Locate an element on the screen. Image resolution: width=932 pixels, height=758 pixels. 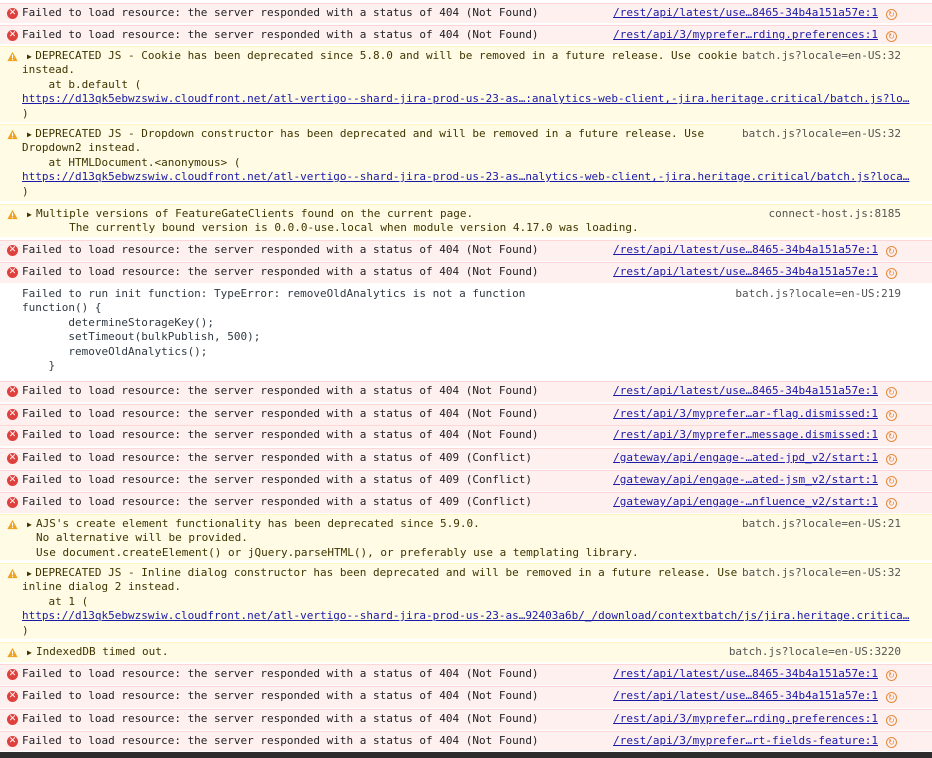
source-link: batch.js?locale=en-US:21 is located at coordinates (821, 524).